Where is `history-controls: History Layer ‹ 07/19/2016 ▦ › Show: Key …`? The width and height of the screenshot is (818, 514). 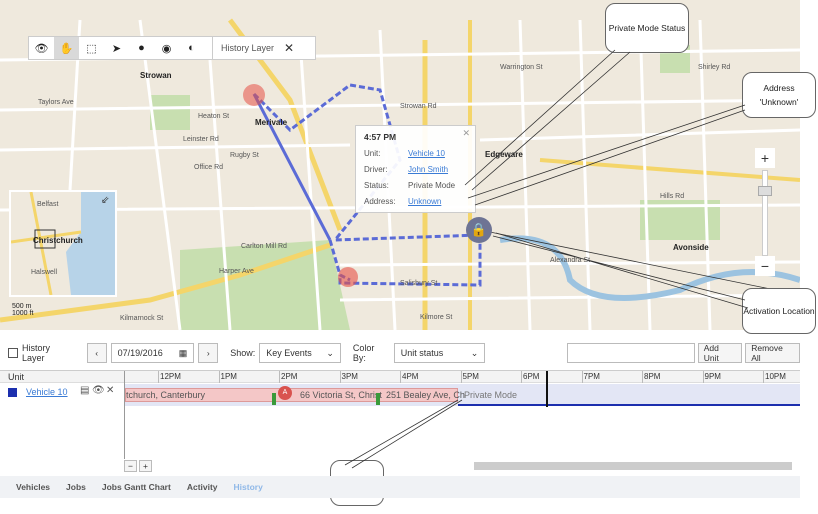 history-controls: History Layer ‹ 07/19/2016 ▦ › Show: Key … is located at coordinates (400, 353).